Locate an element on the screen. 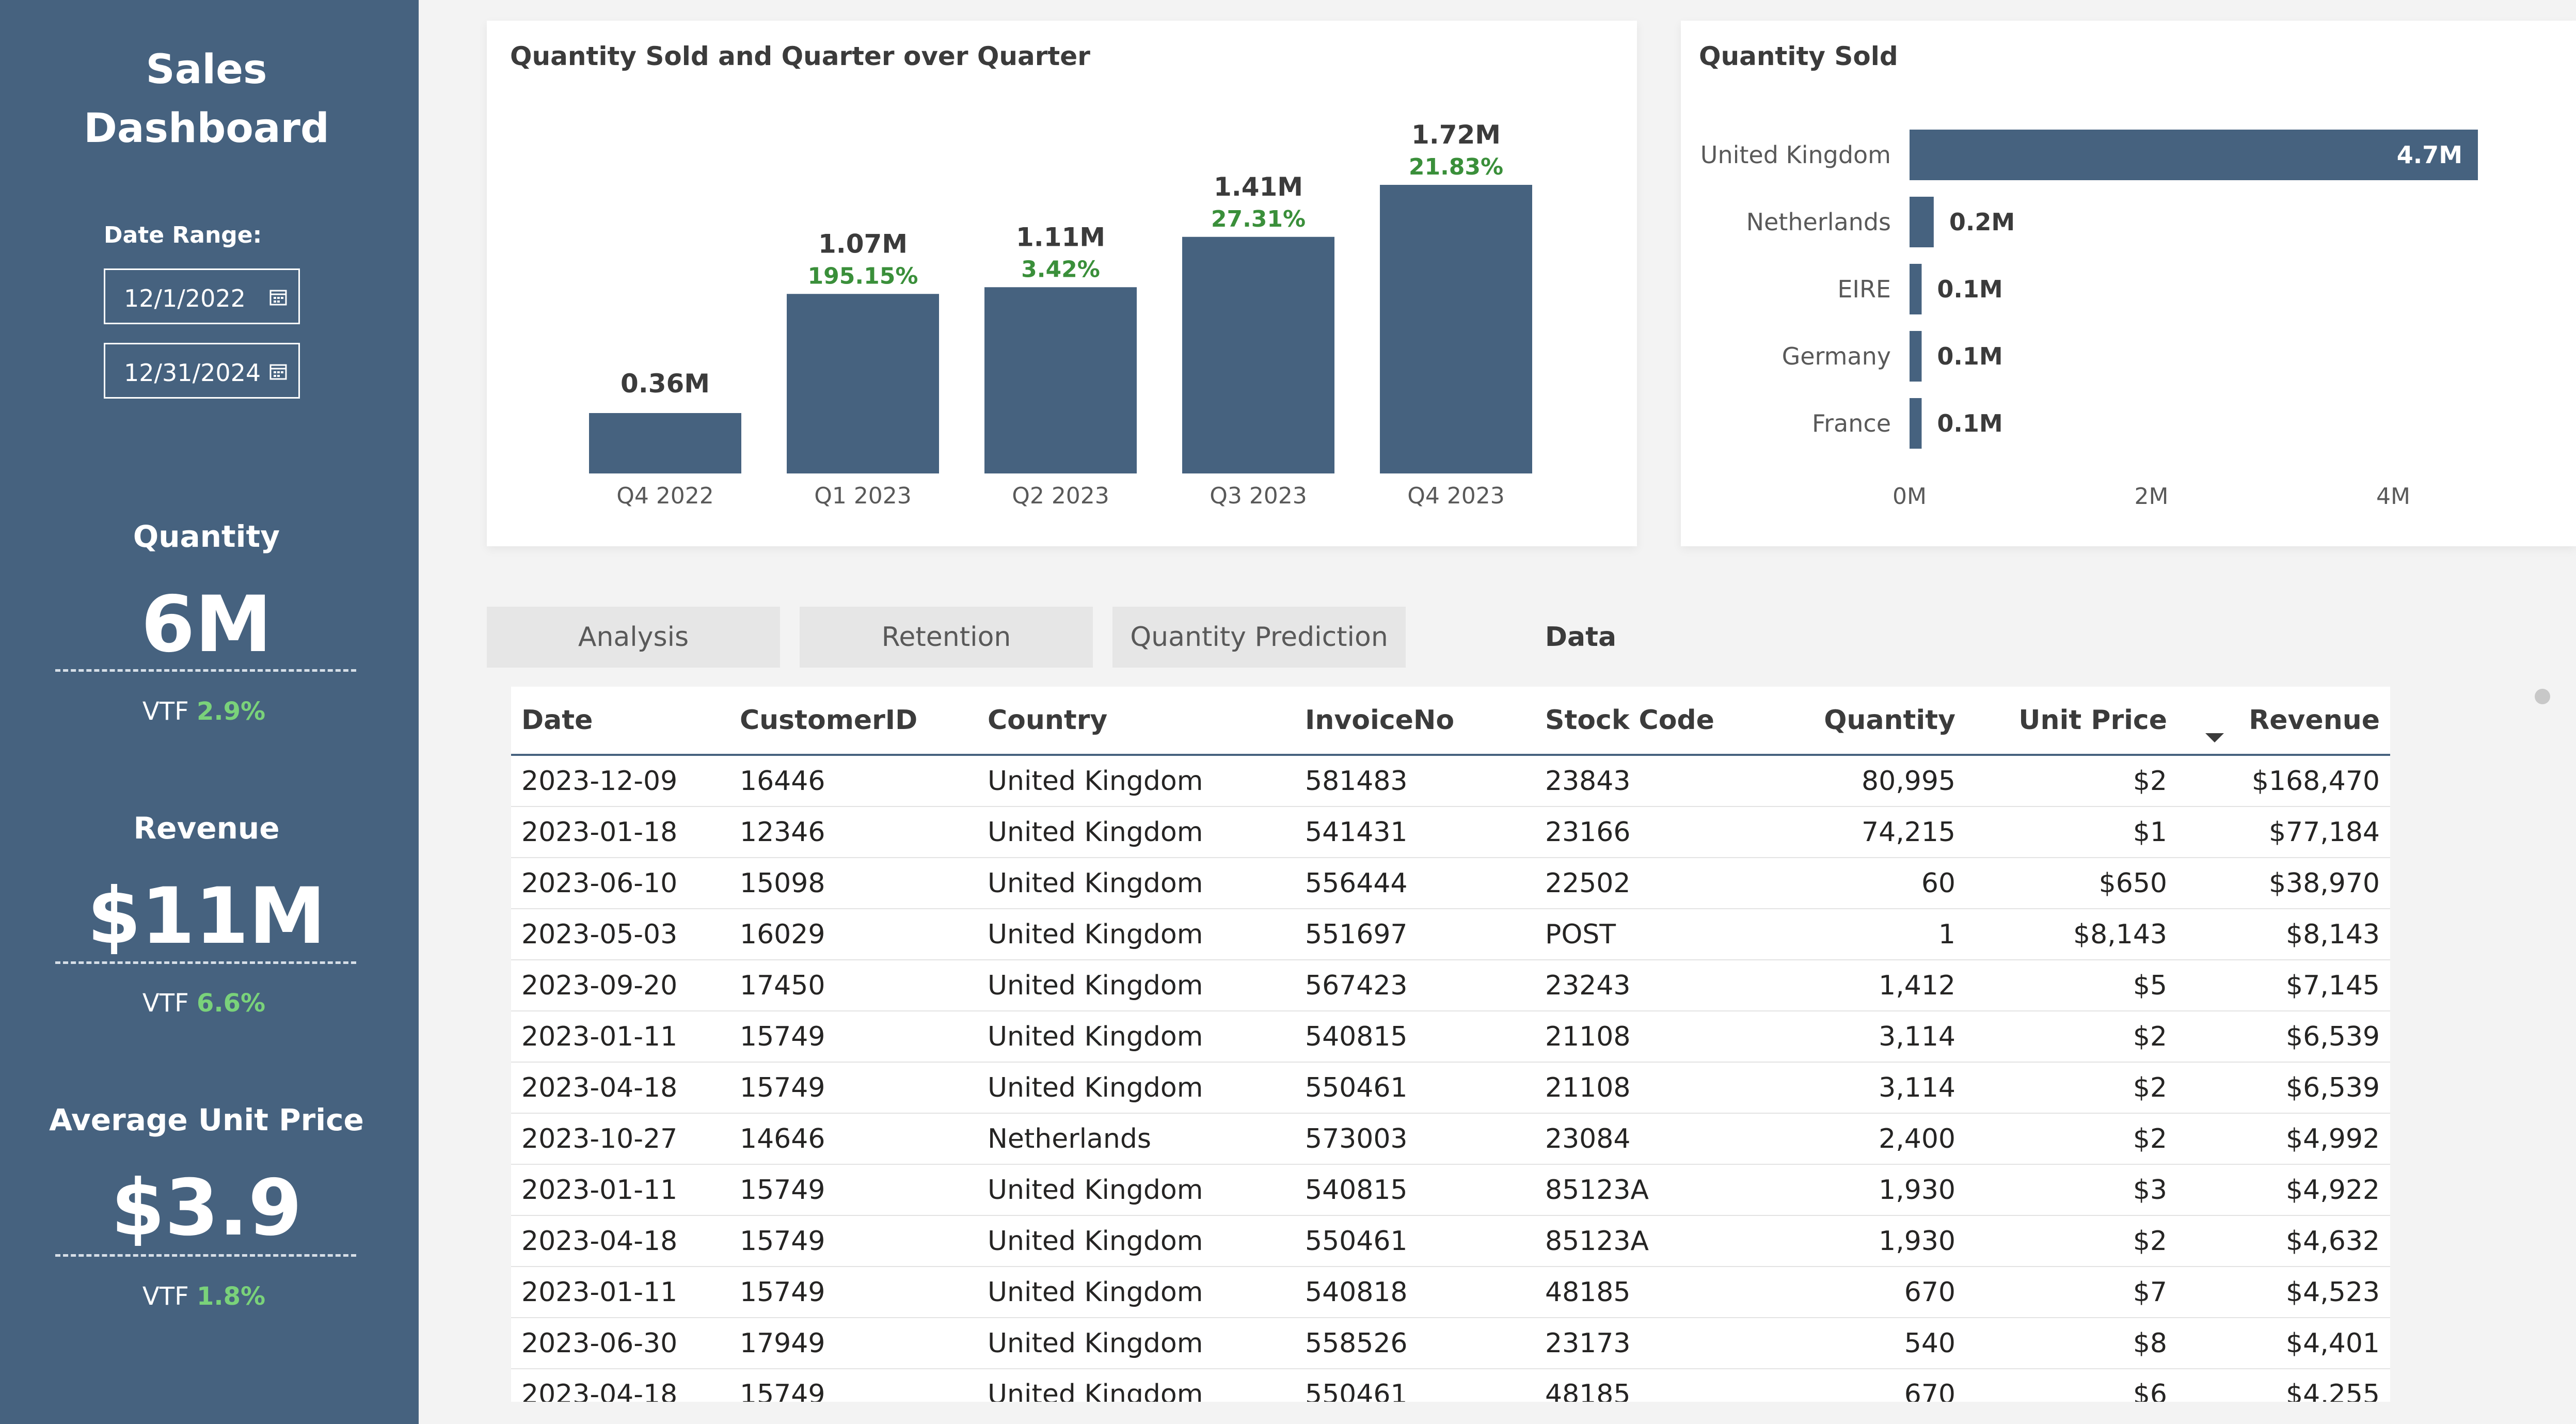 The image size is (2576, 1424). kpi-avg-unit-price-value: $3.9 is located at coordinates (206, 1208).